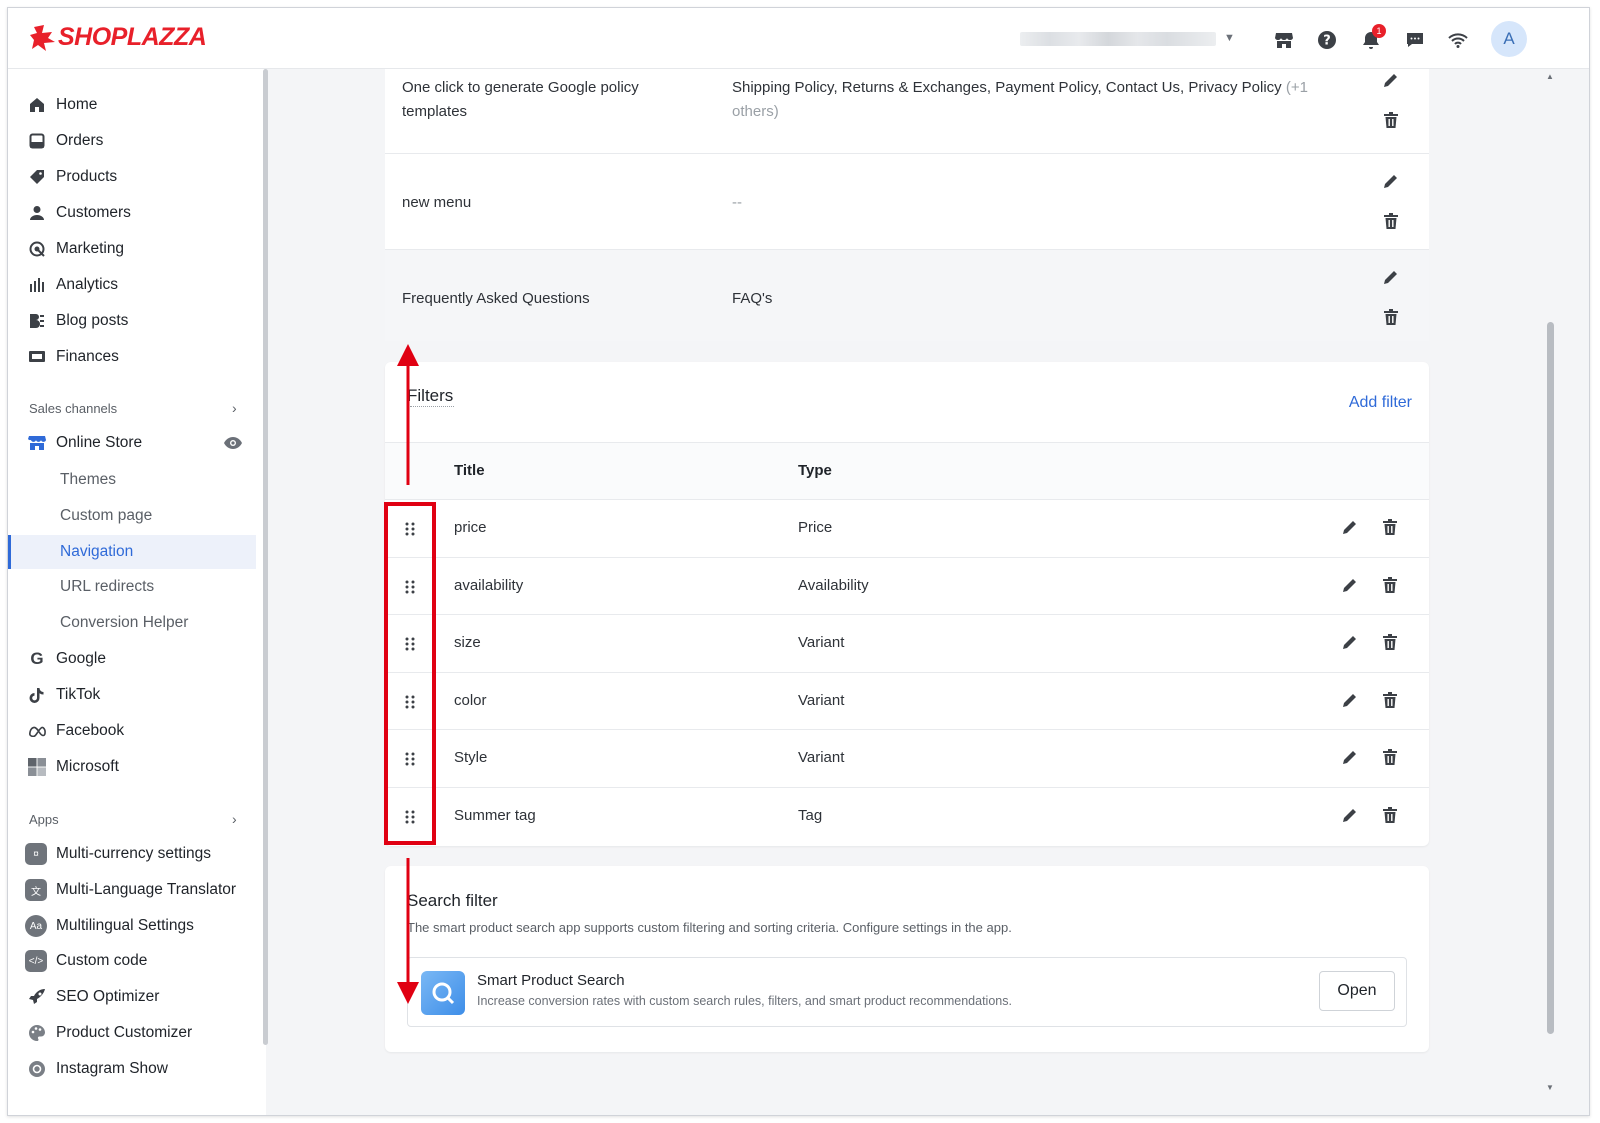 The height and width of the screenshot is (1123, 1600). Describe the element at coordinates (408, 993) in the screenshot. I see `arrow-down-head` at that location.